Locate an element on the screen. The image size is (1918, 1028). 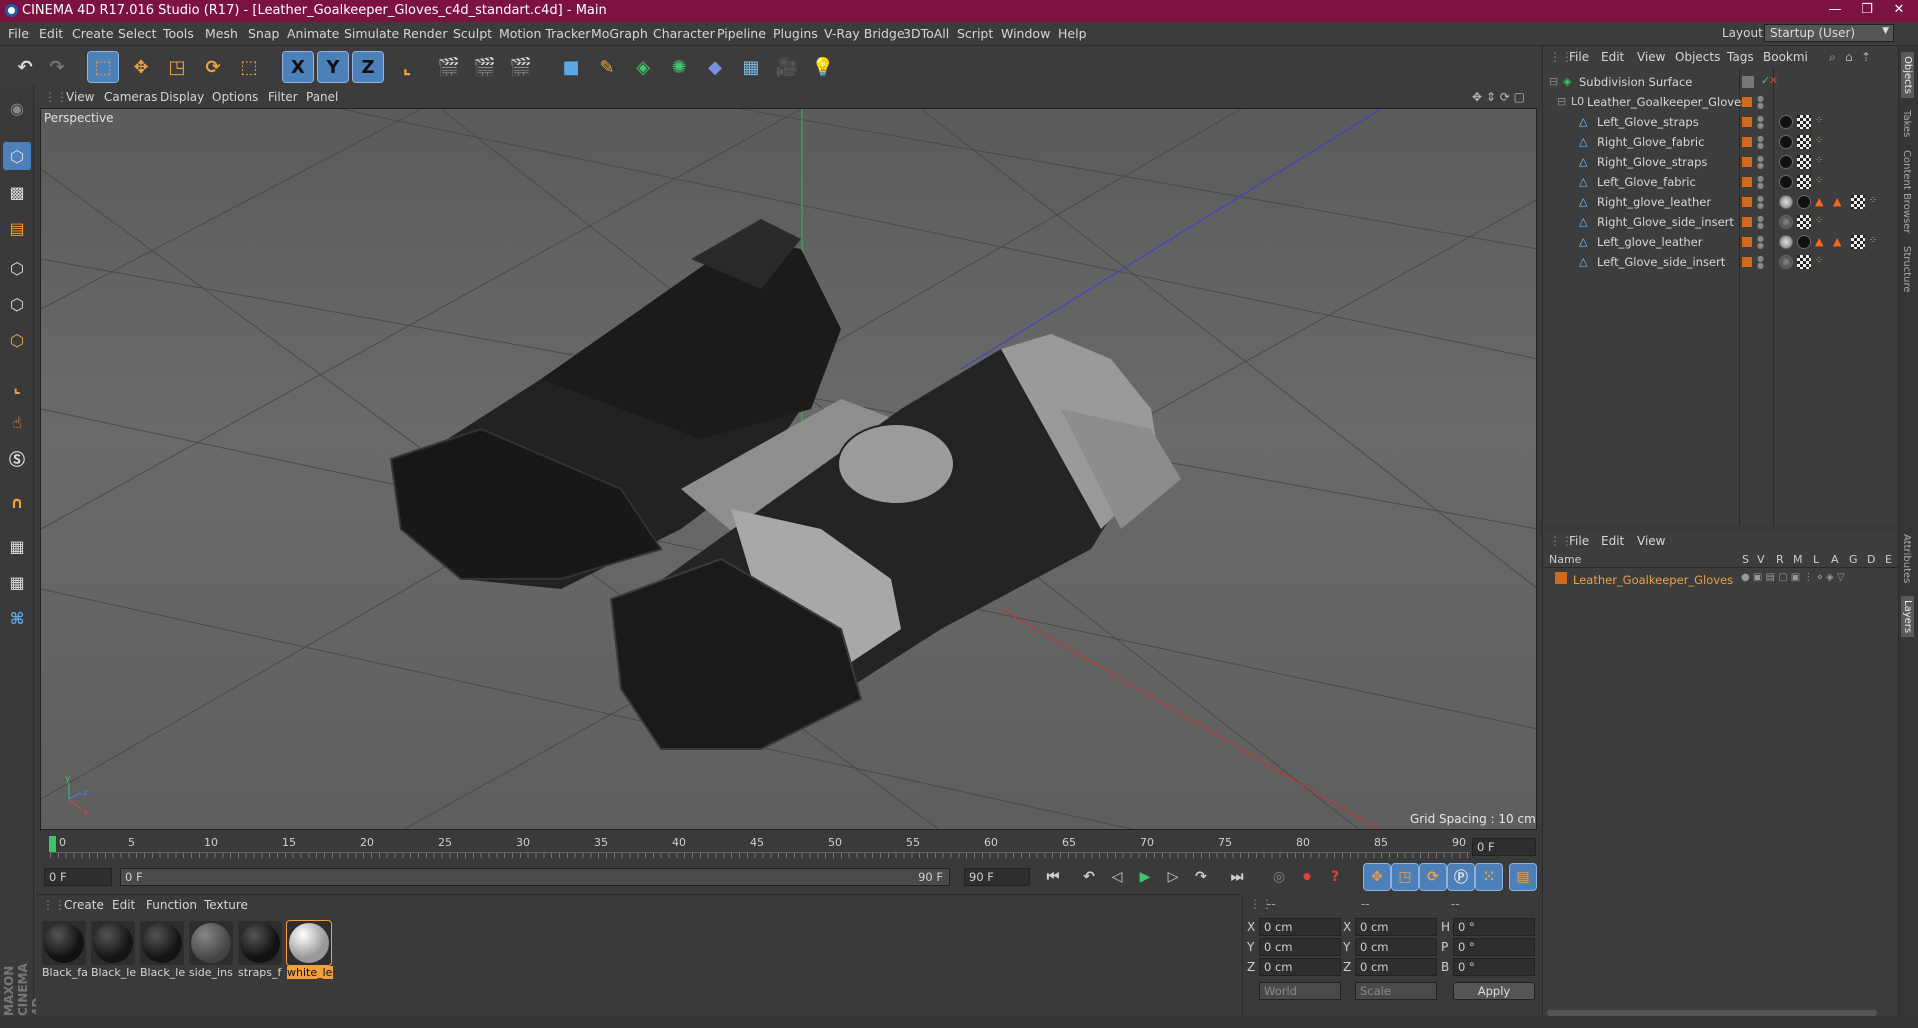
rotation-h-field: 0 ° is located at coordinates (1494, 927).